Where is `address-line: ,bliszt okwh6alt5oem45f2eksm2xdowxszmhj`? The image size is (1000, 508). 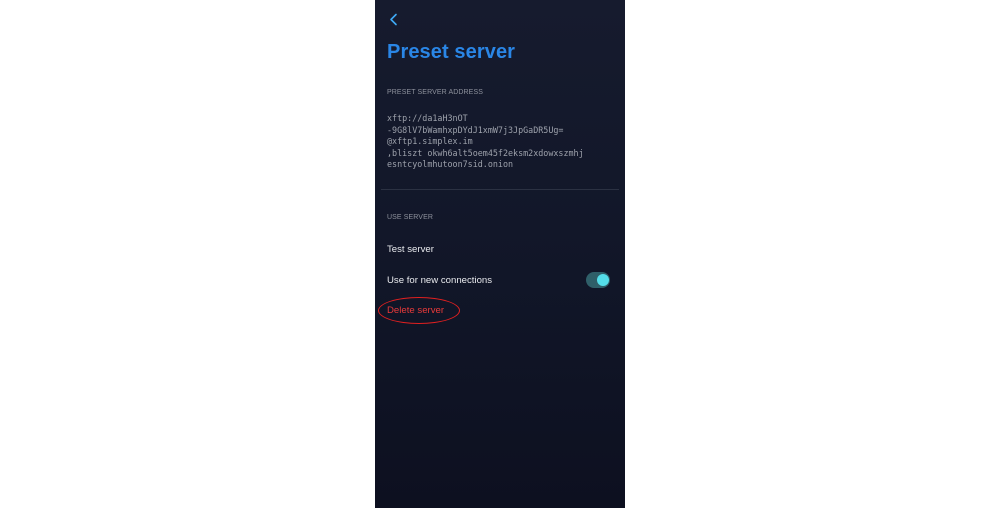 address-line: ,bliszt okwh6alt5oem45f2eksm2xdowxszmhj is located at coordinates (485, 152).